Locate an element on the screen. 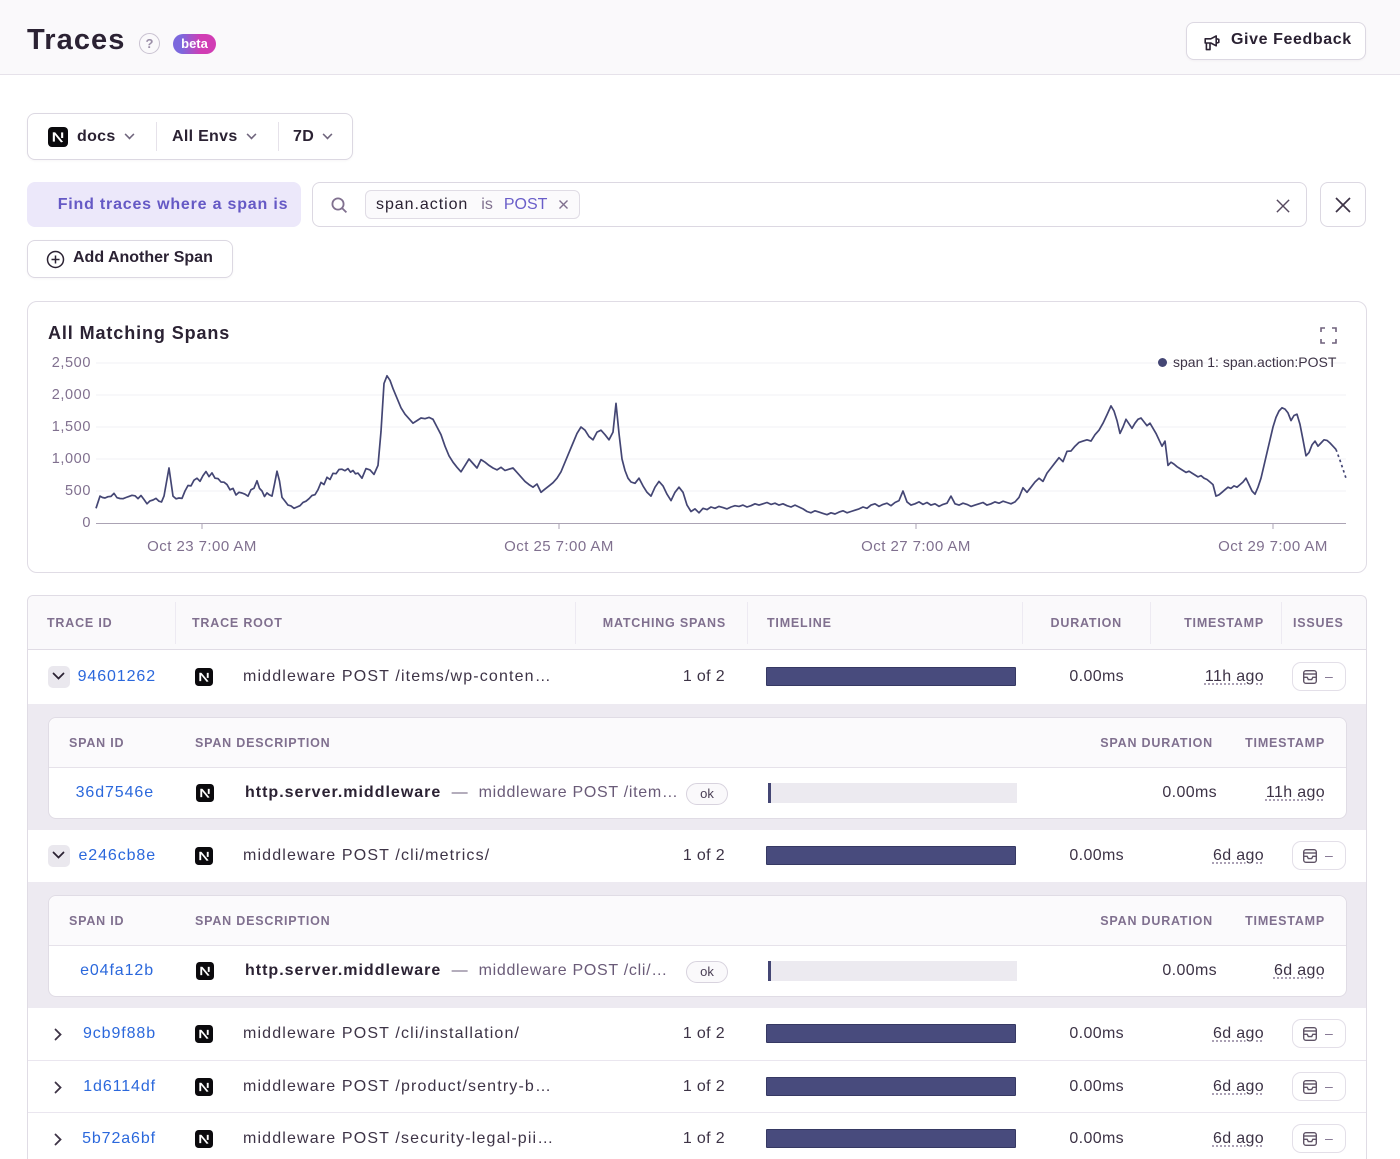 The width and height of the screenshot is (1400, 1159). svg-text: 2,000 is located at coordinates (71, 395).